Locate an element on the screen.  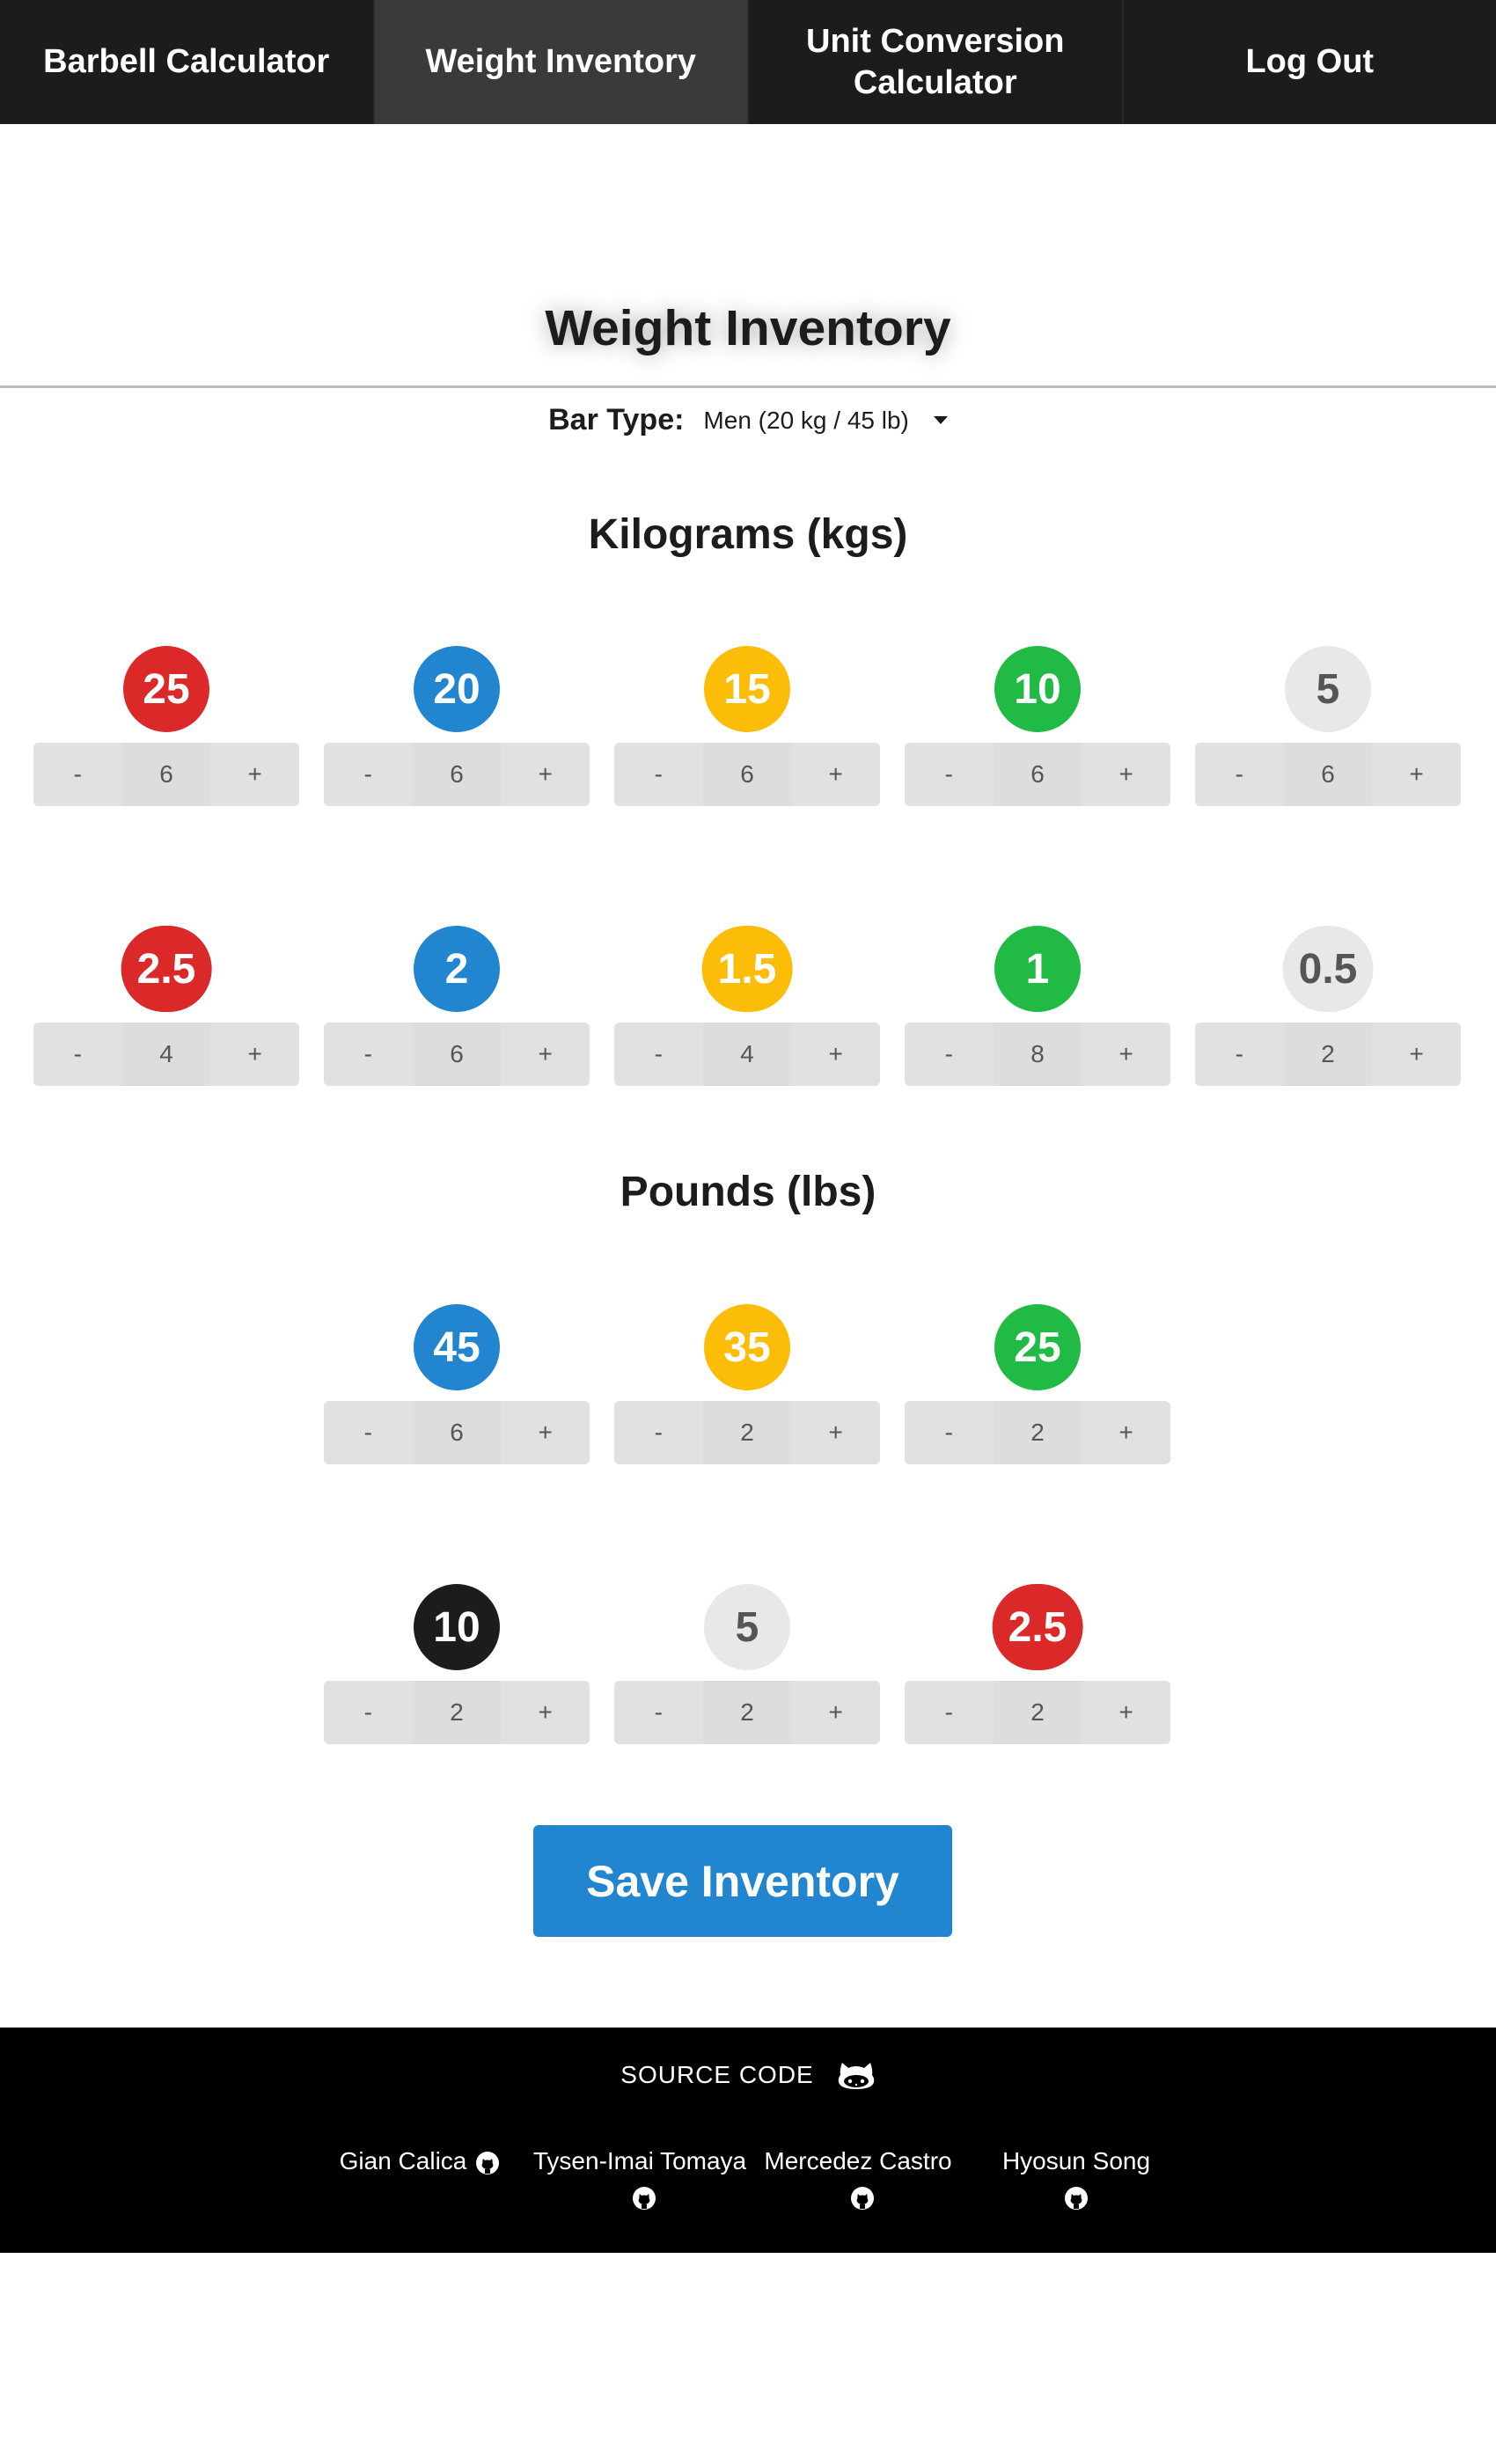
bar-type-value: Men (20 kg / 45 lb) is located at coordinates (806, 420).